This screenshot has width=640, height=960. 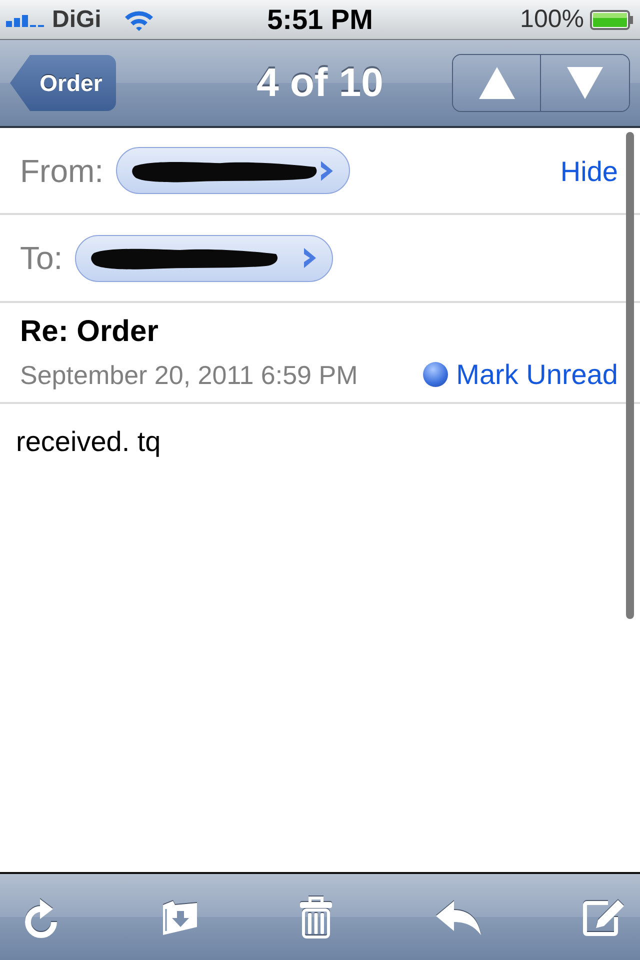 I want to click on from-label: From:, so click(x=62, y=170).